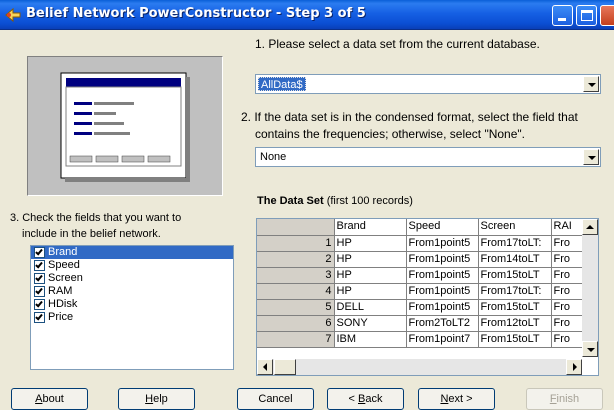 The width and height of the screenshot is (614, 410). I want to click on scroll-up-button, so click(590, 227).